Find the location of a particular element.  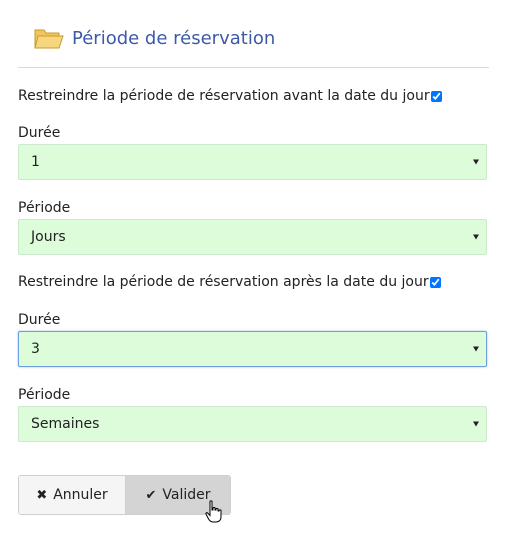

restrict-after-checkbox is located at coordinates (435, 282).